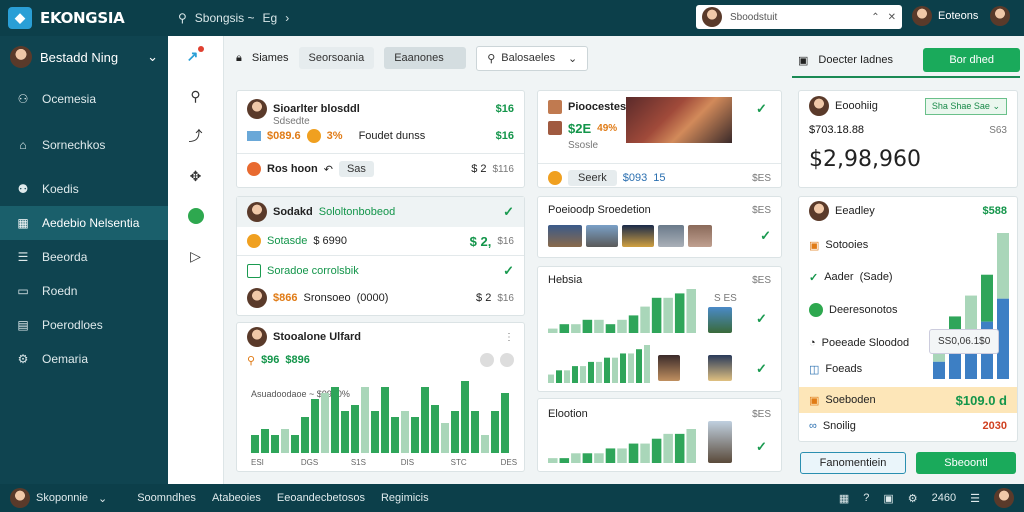 This screenshot has height=512, width=1024. I want to click on rail-status, so click(195, 216).